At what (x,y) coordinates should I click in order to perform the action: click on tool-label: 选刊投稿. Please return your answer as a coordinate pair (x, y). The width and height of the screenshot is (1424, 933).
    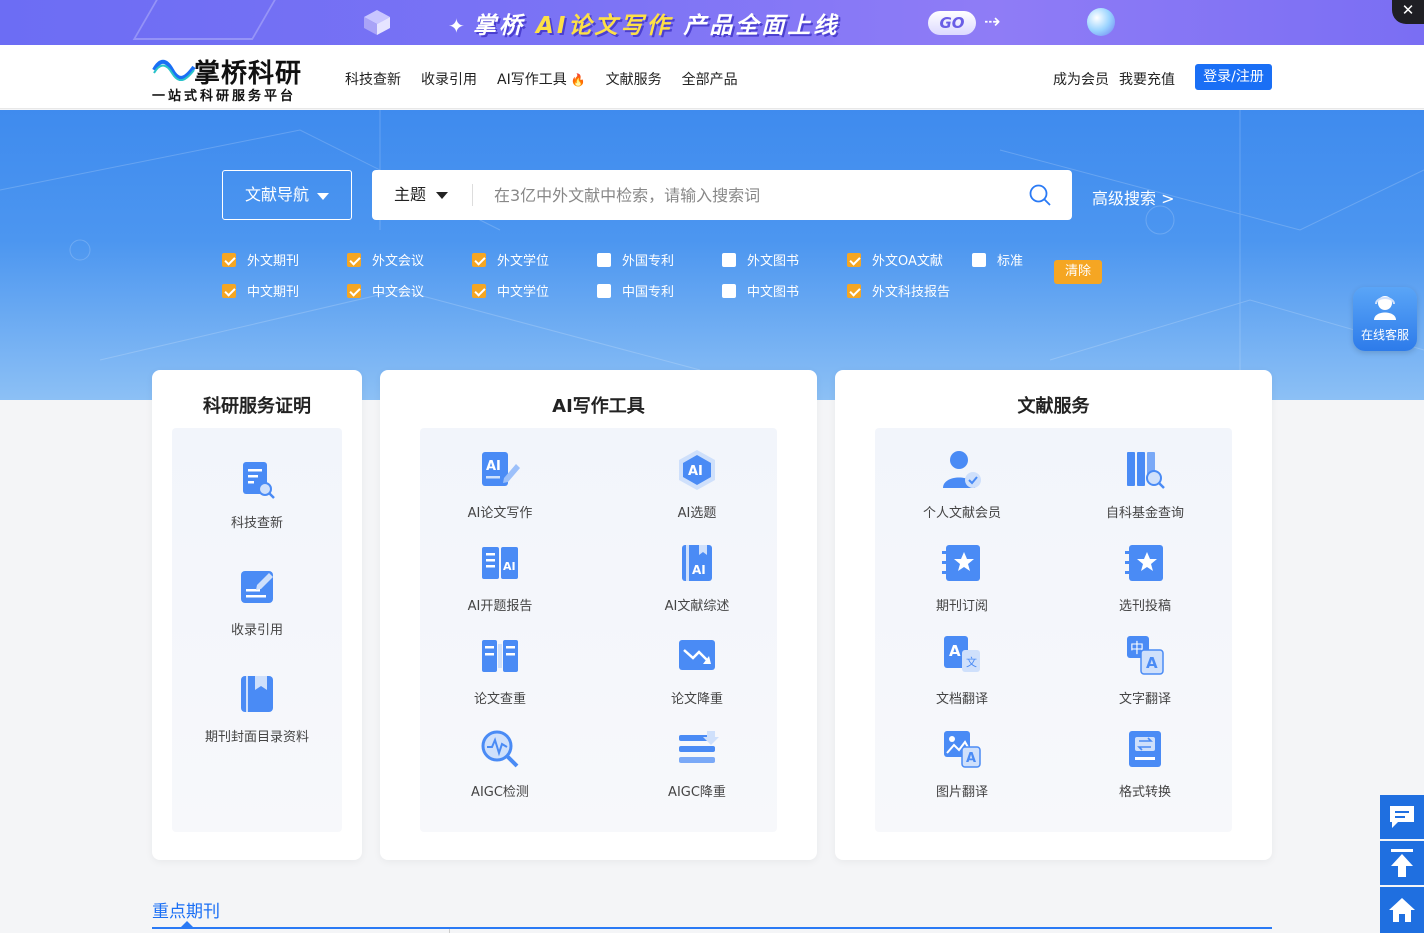
    Looking at the image, I should click on (1144, 606).